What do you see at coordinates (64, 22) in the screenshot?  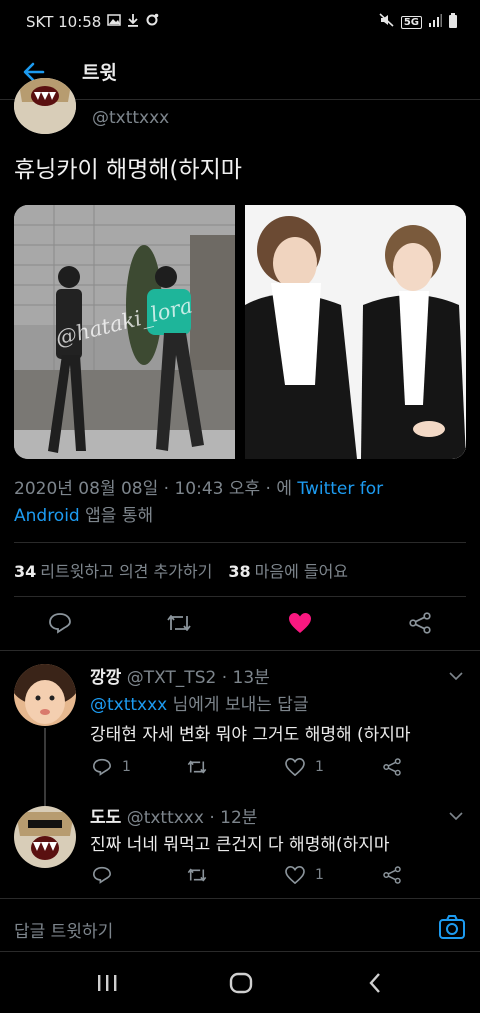 I see `carrier-time: SKT 10:58` at bounding box center [64, 22].